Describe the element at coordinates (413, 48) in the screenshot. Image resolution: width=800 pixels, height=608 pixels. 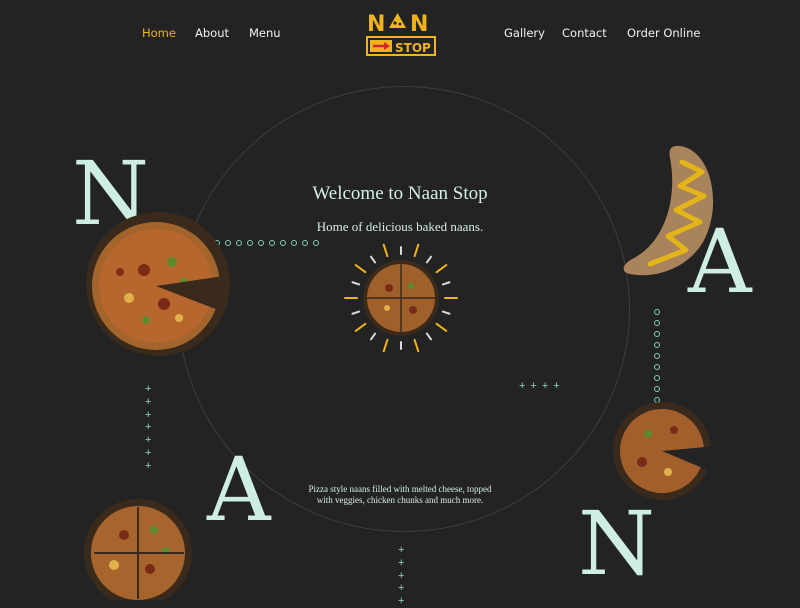
I see `logo-stop-text: STOP` at that location.